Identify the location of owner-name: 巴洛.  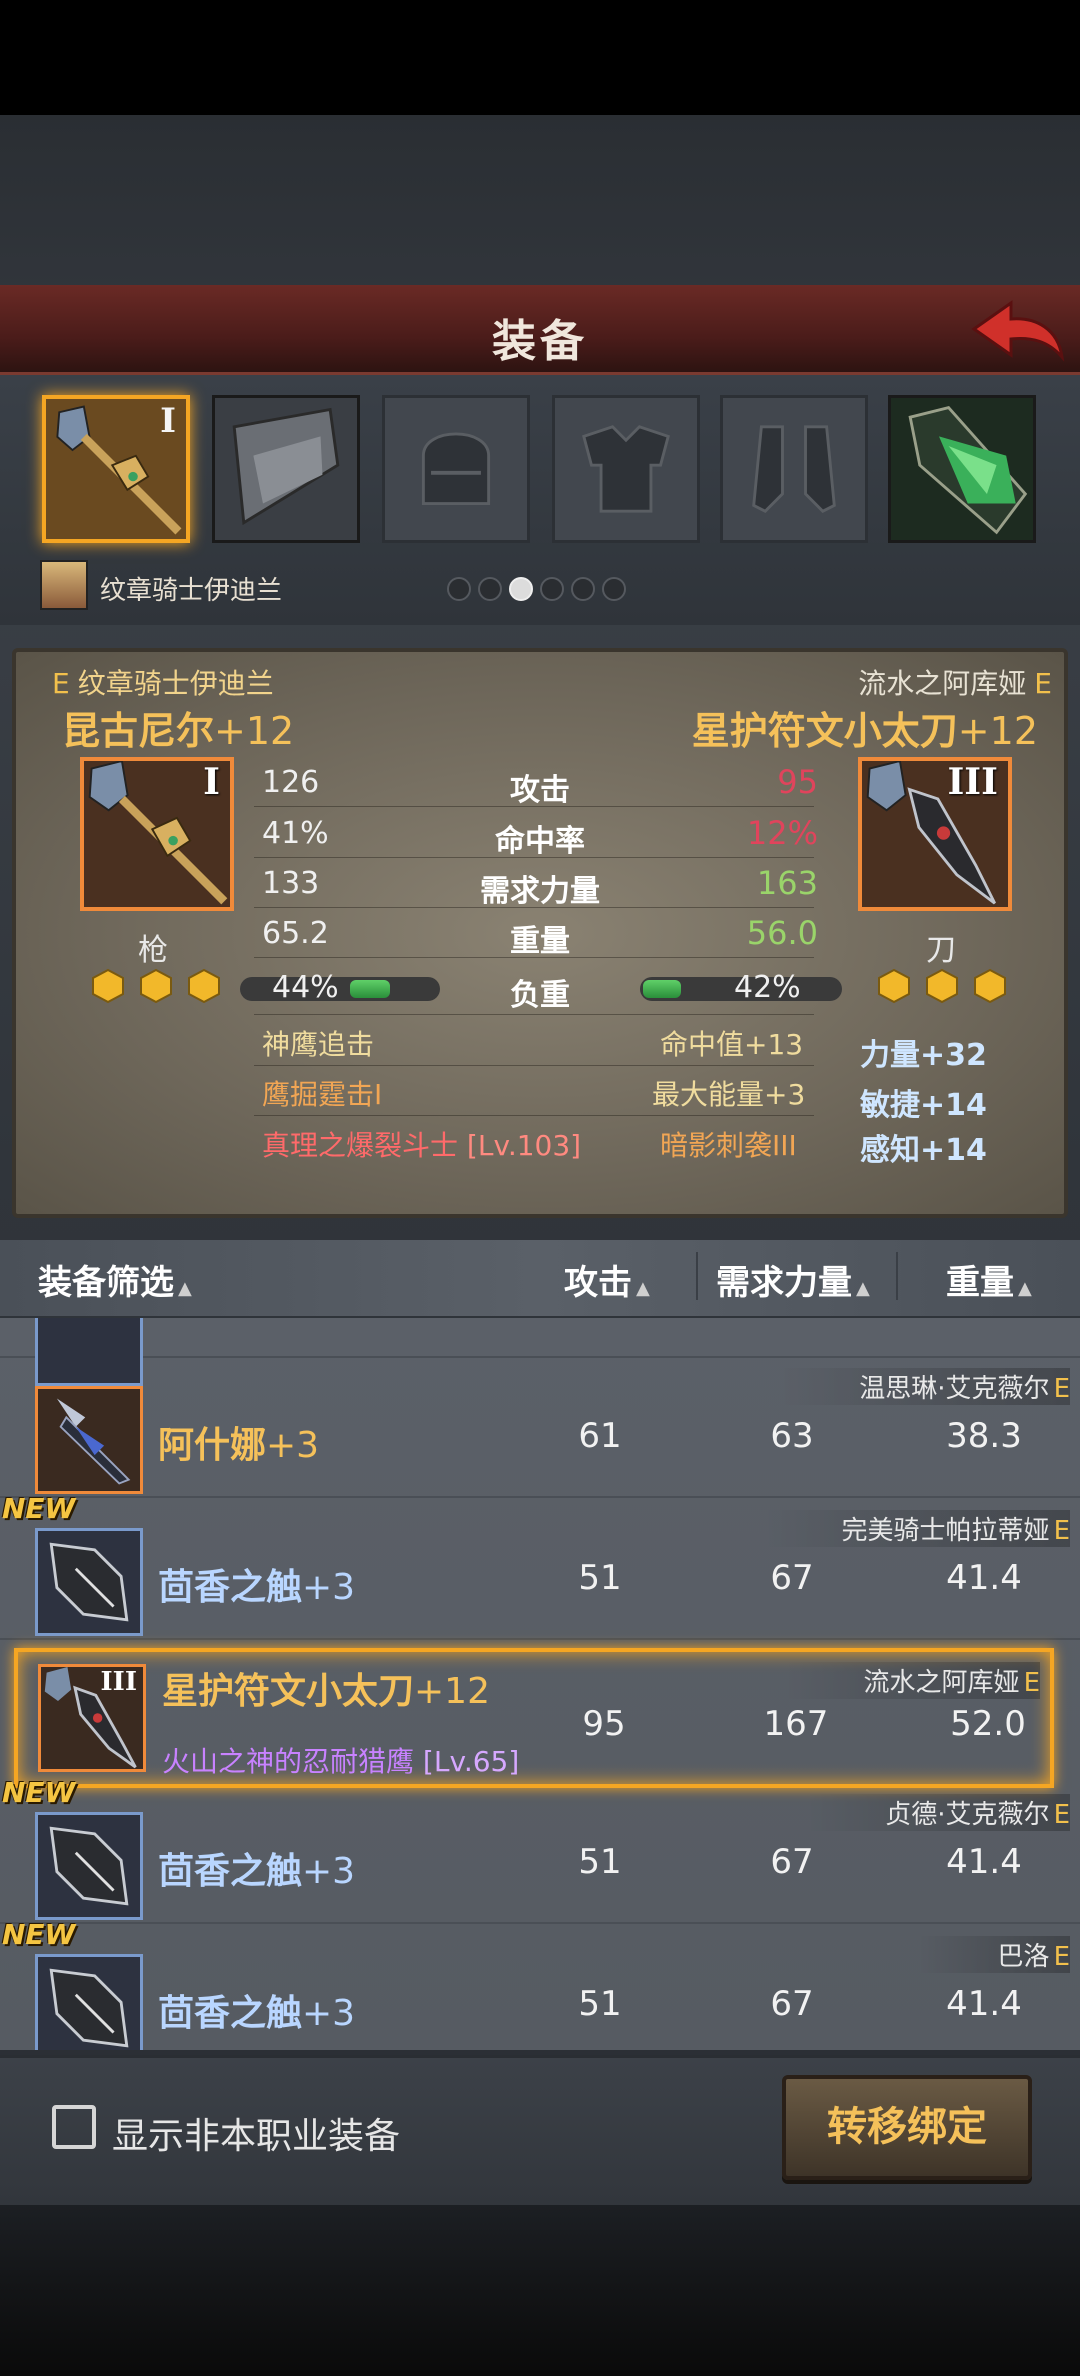
(1023, 1957).